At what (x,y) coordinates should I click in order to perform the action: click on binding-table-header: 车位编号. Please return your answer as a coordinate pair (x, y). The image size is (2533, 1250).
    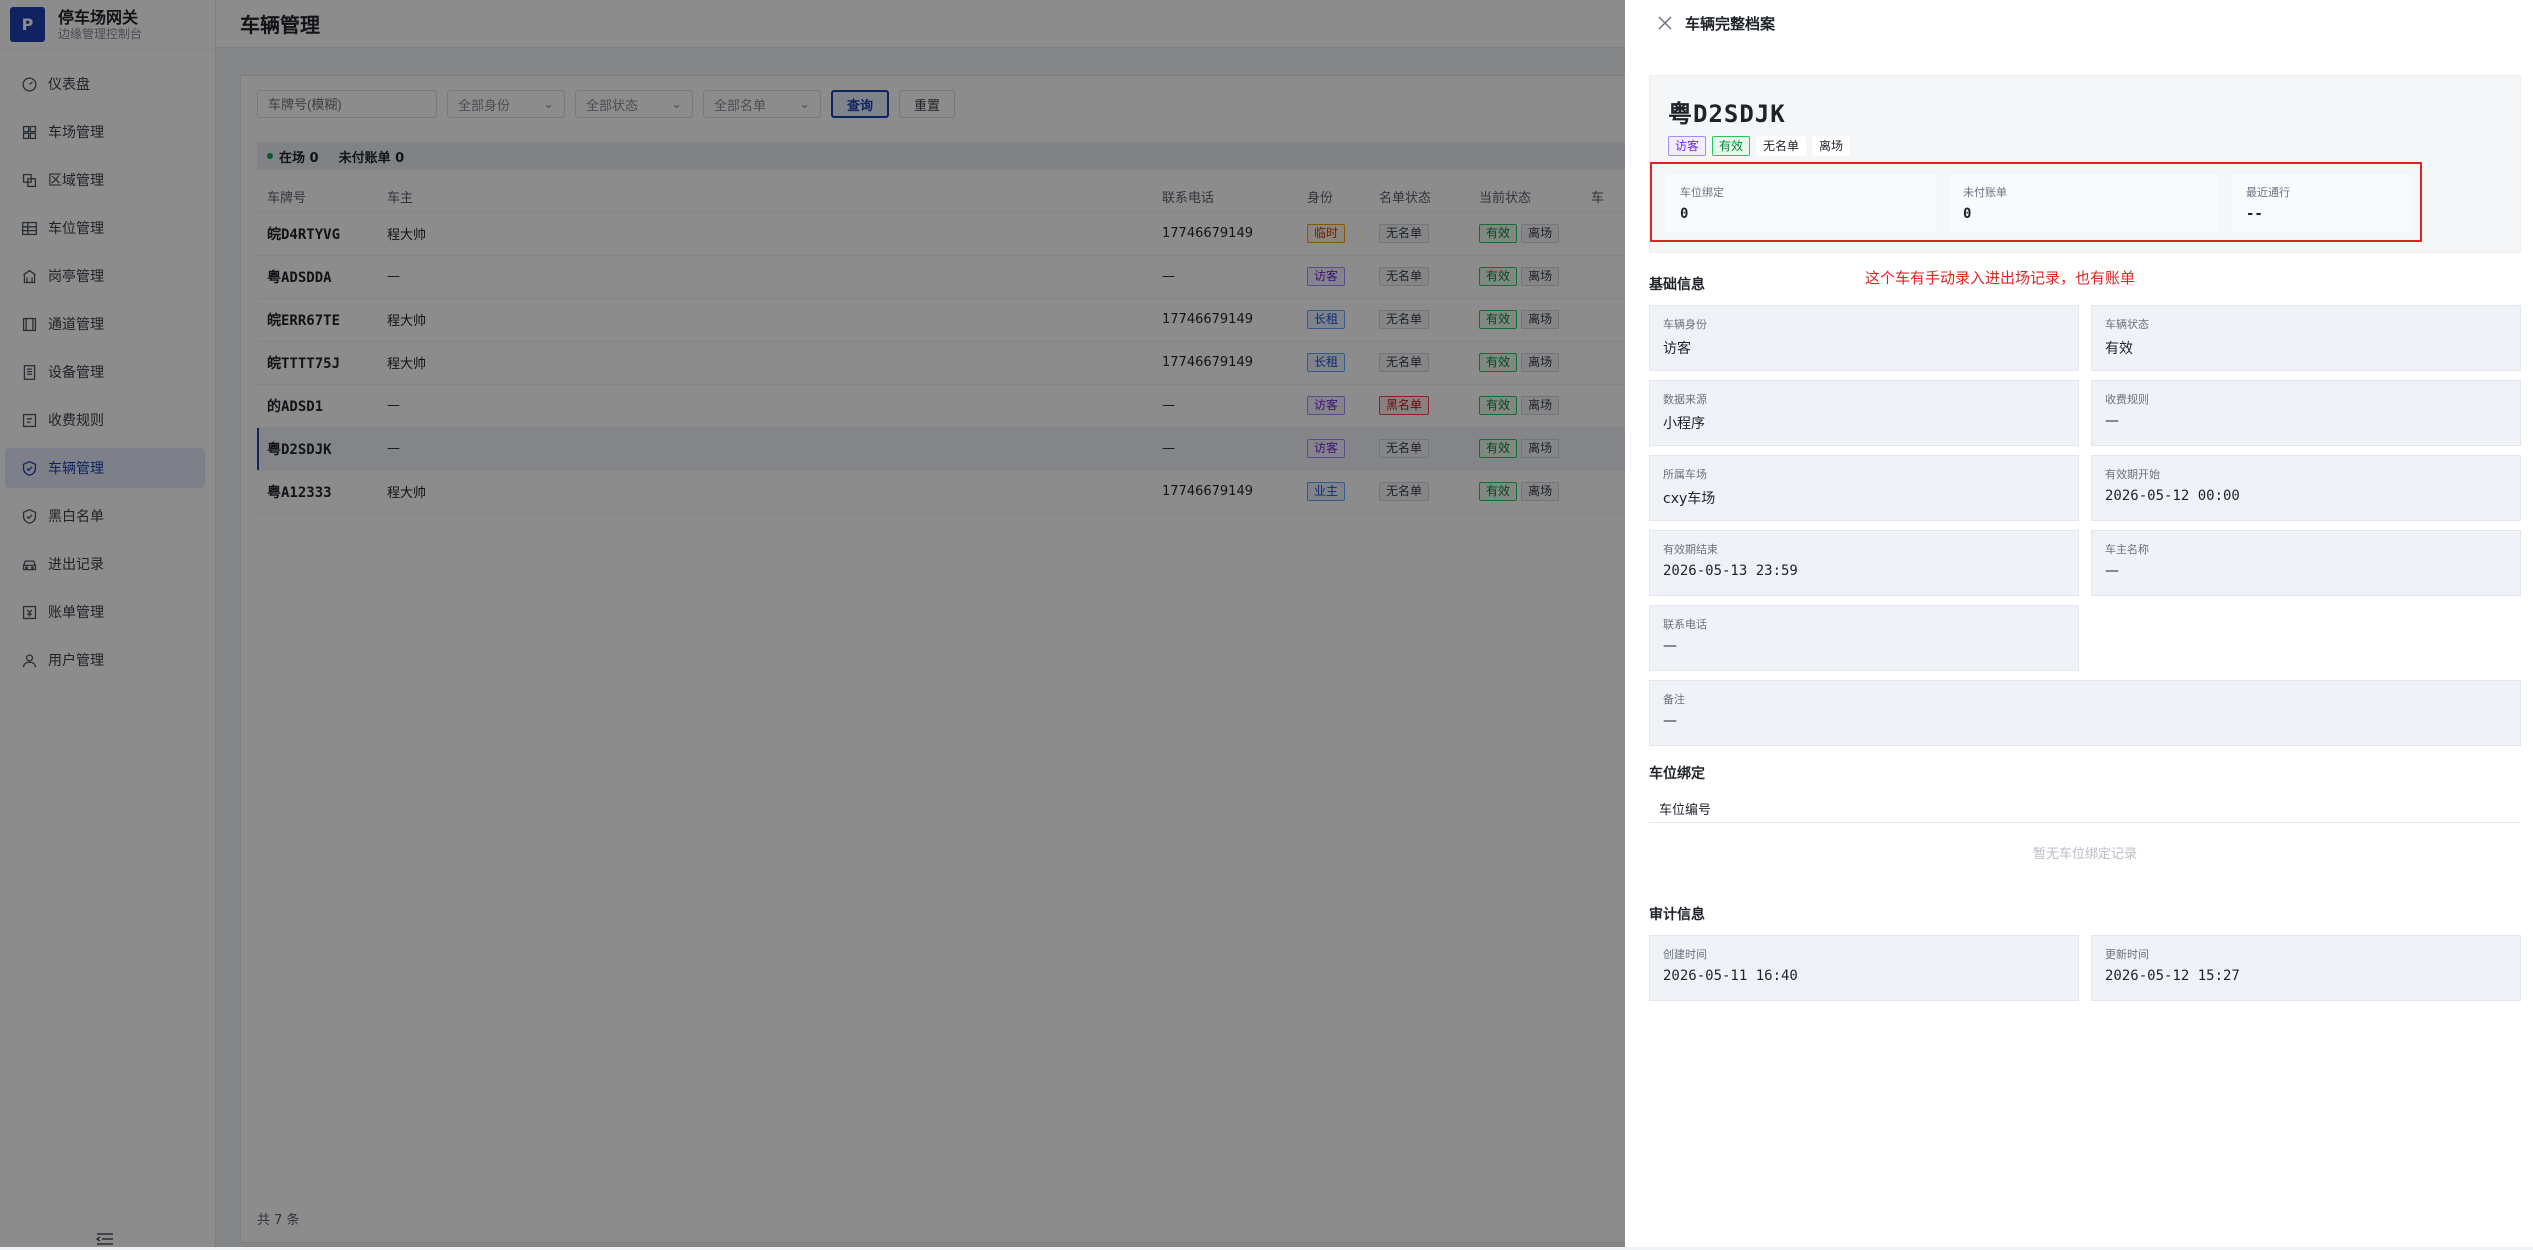
    Looking at the image, I should click on (2085, 809).